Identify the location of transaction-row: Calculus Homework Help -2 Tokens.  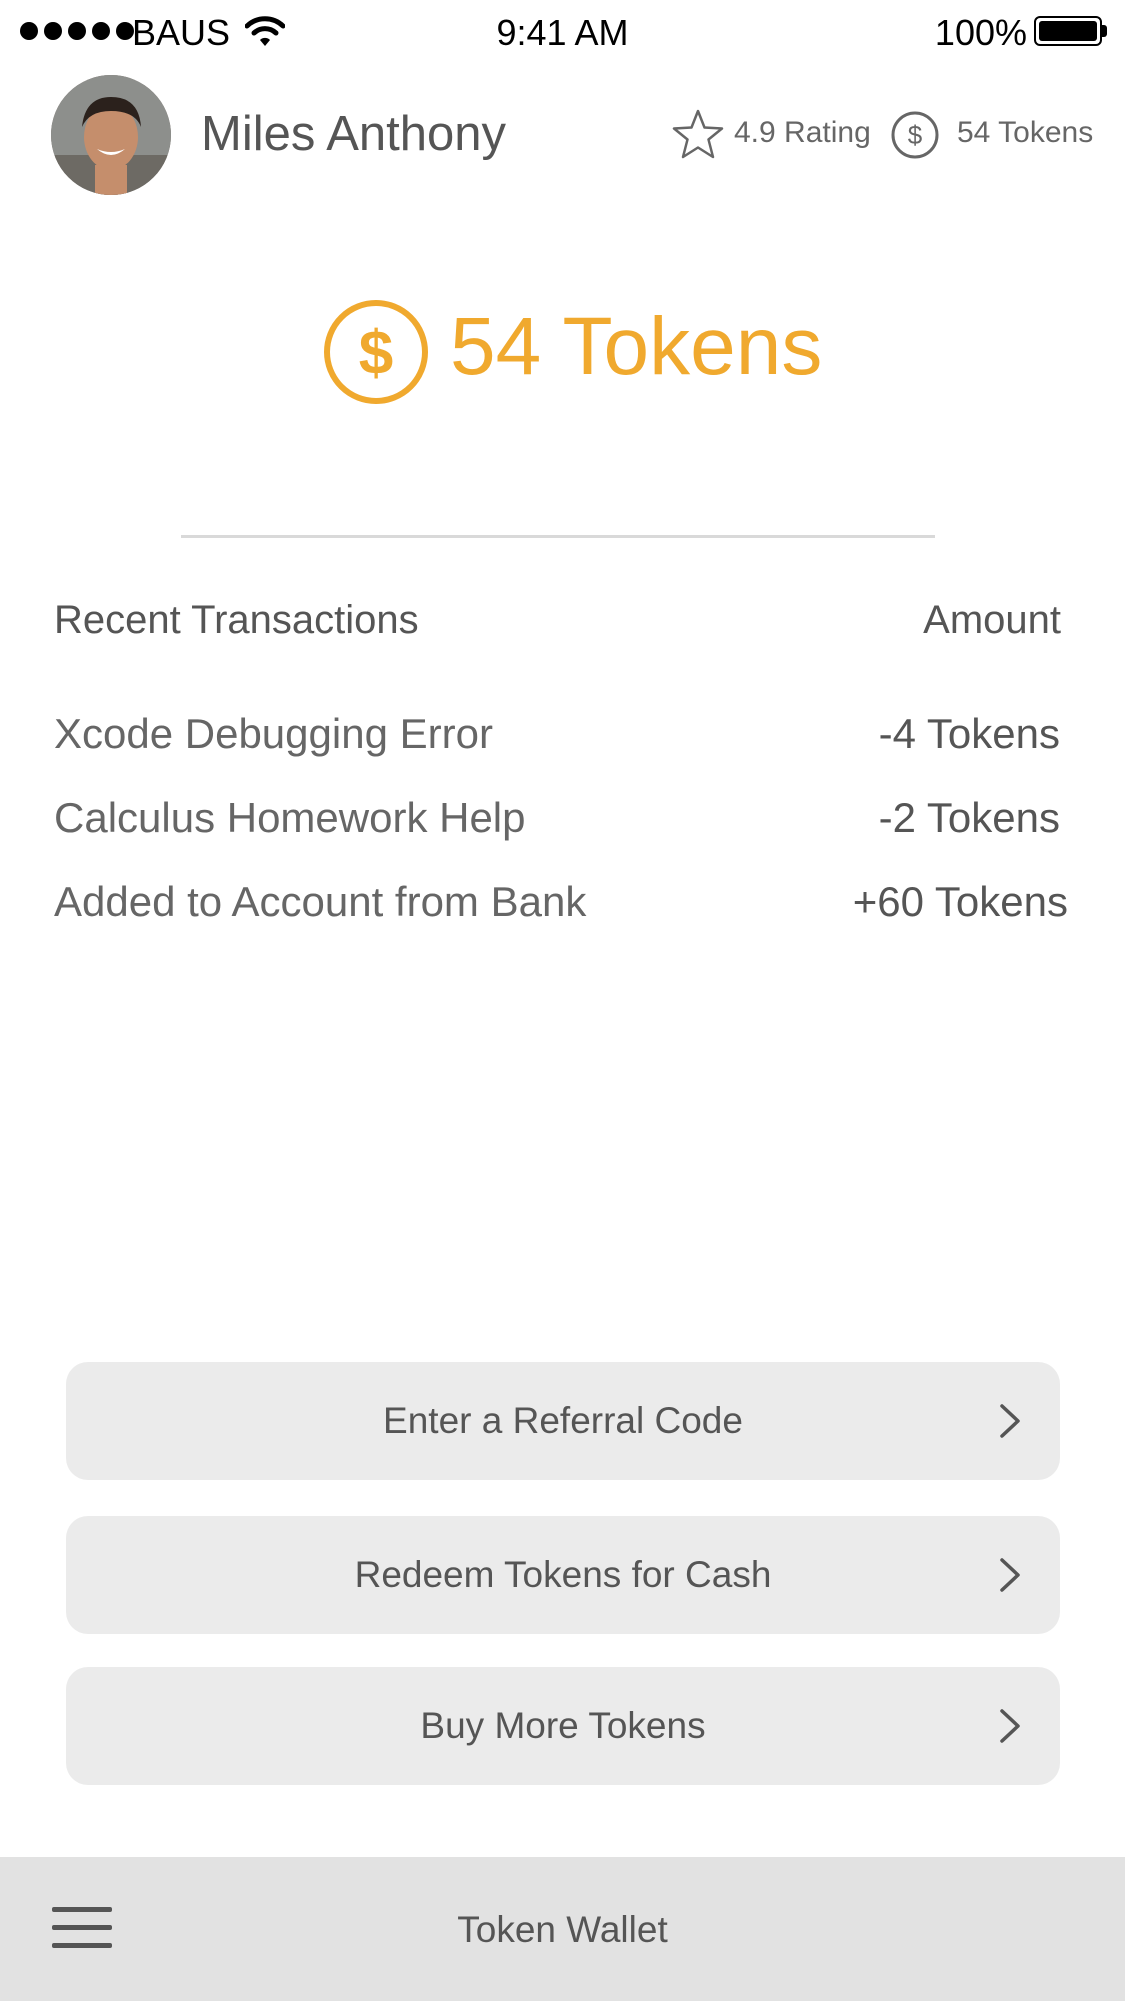
(561, 822).